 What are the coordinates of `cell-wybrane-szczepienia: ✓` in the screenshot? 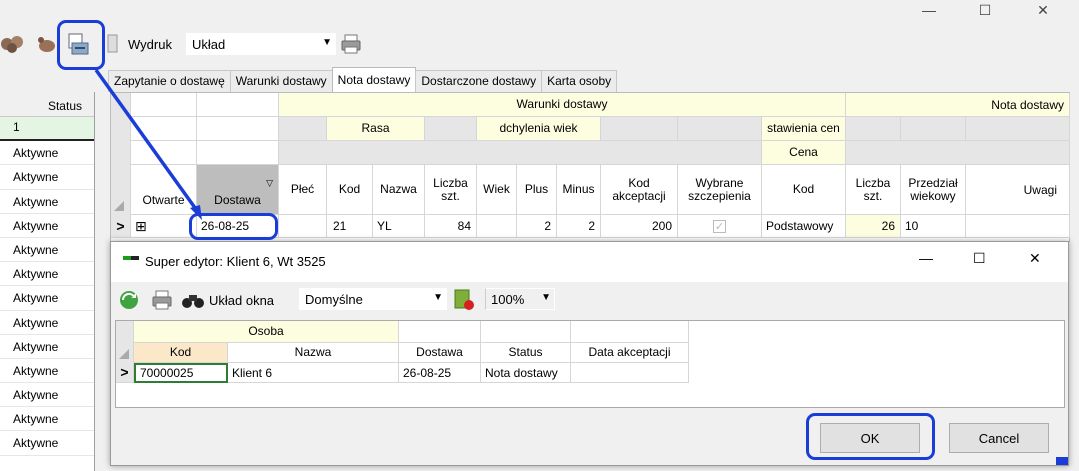 It's located at (720, 226).